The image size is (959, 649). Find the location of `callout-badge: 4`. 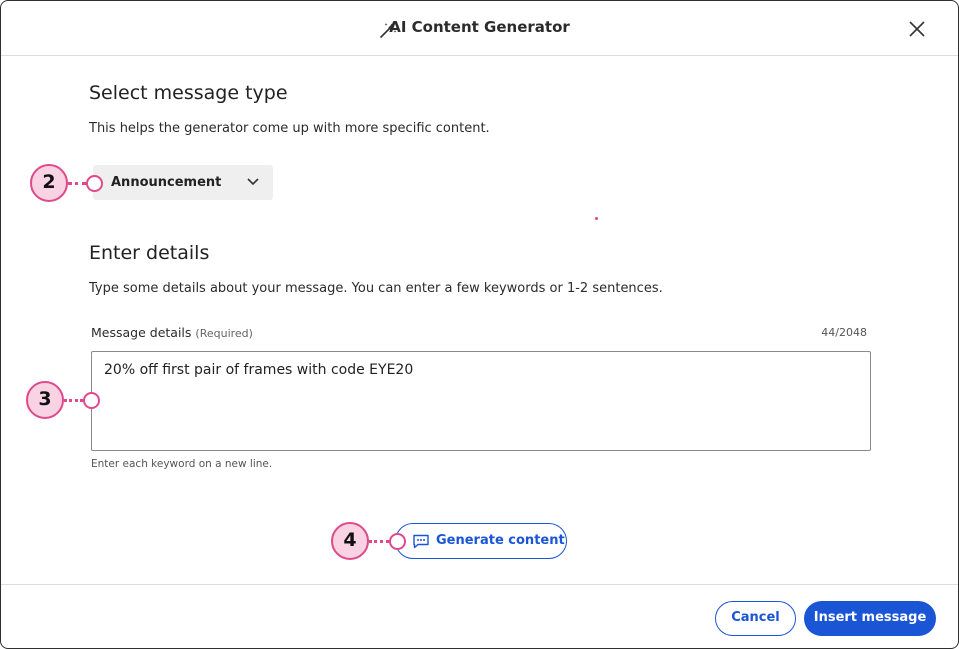

callout-badge: 4 is located at coordinates (350, 541).